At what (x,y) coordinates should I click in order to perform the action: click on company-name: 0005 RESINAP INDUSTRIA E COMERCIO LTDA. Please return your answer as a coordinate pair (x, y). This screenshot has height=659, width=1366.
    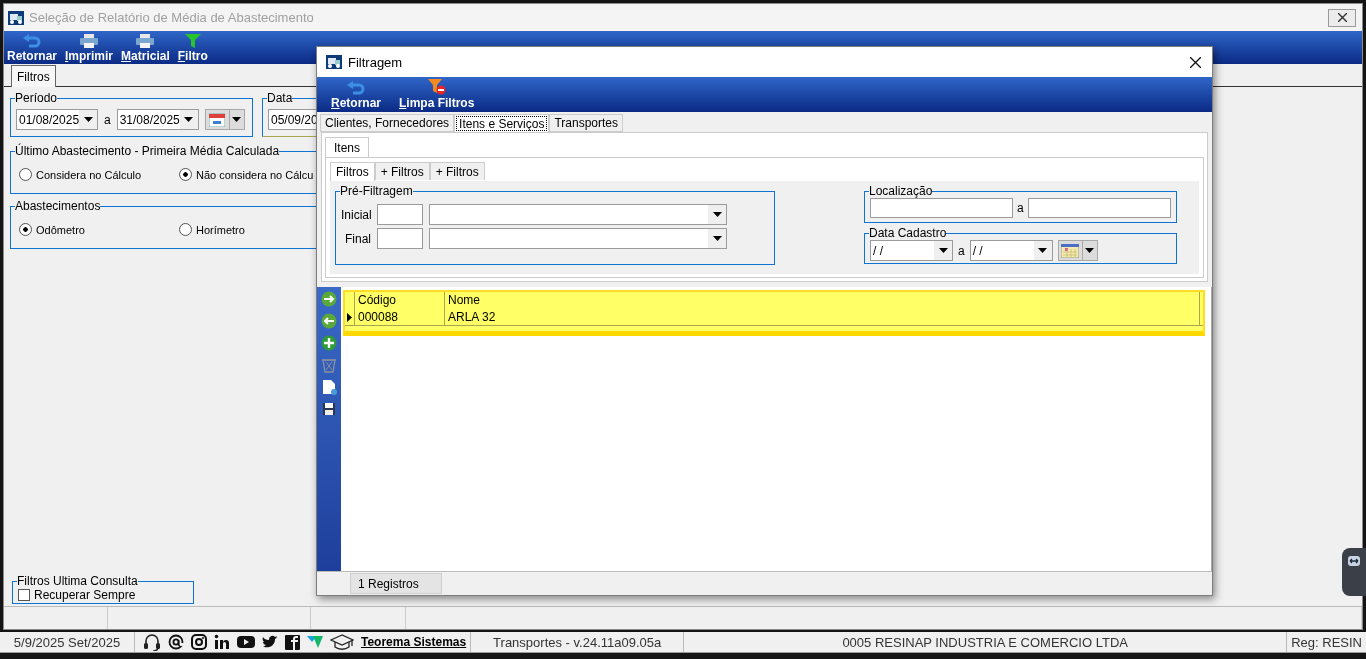
    Looking at the image, I should click on (986, 642).